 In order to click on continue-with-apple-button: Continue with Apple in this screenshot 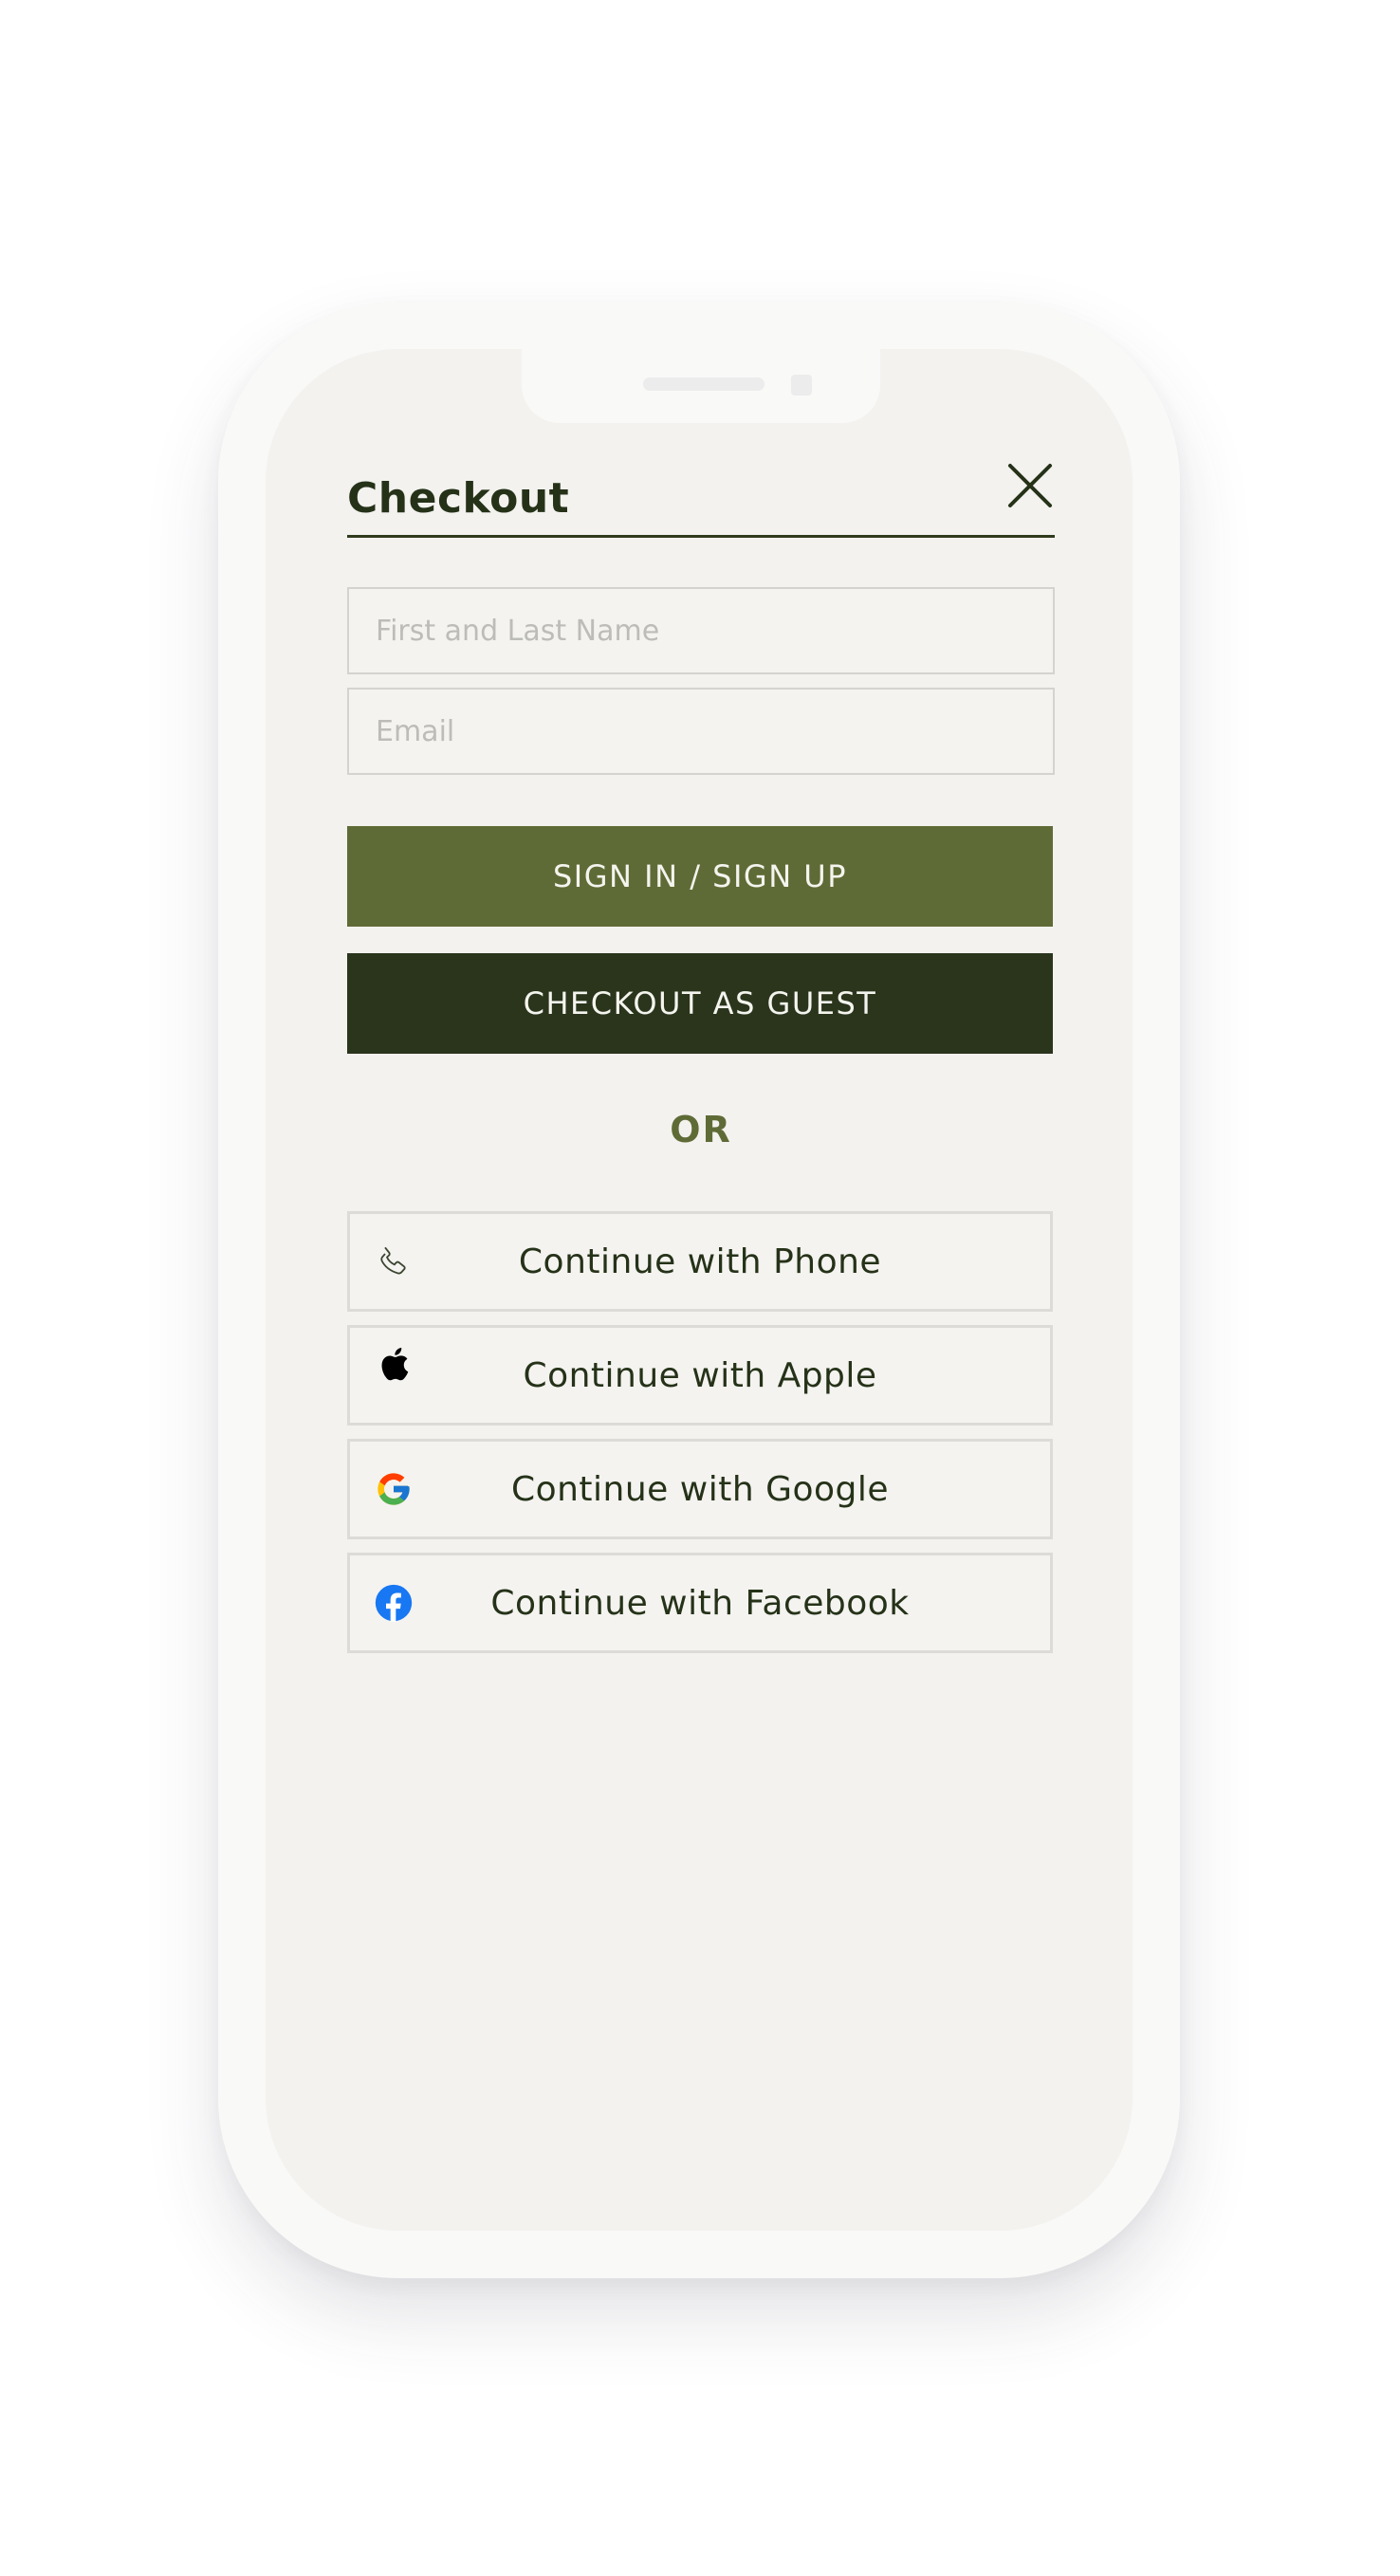, I will do `click(700, 1375)`.